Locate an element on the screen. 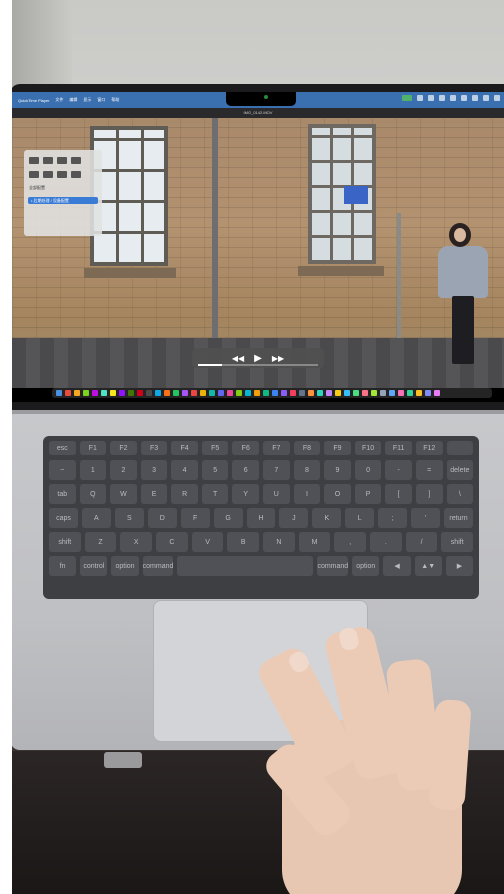  keyboard-key: F12 is located at coordinates (429, 448).